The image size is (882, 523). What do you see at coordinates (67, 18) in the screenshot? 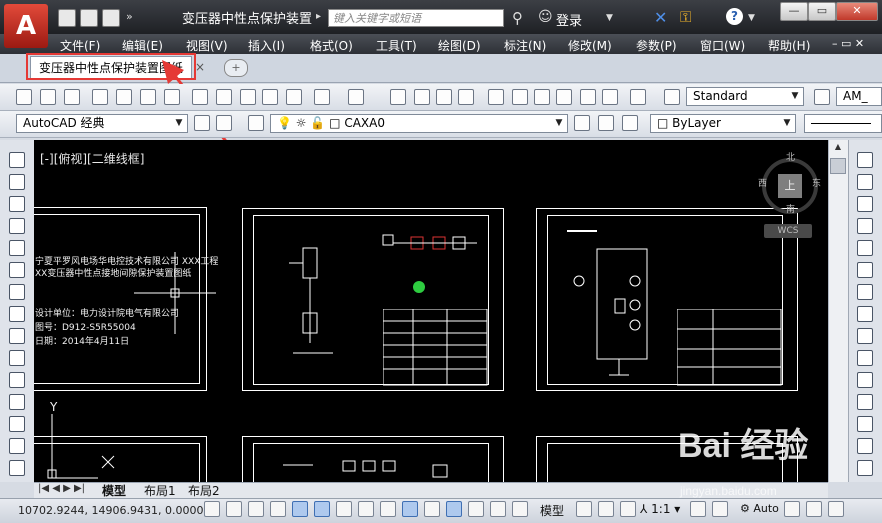
I see `new-file-icon` at bounding box center [67, 18].